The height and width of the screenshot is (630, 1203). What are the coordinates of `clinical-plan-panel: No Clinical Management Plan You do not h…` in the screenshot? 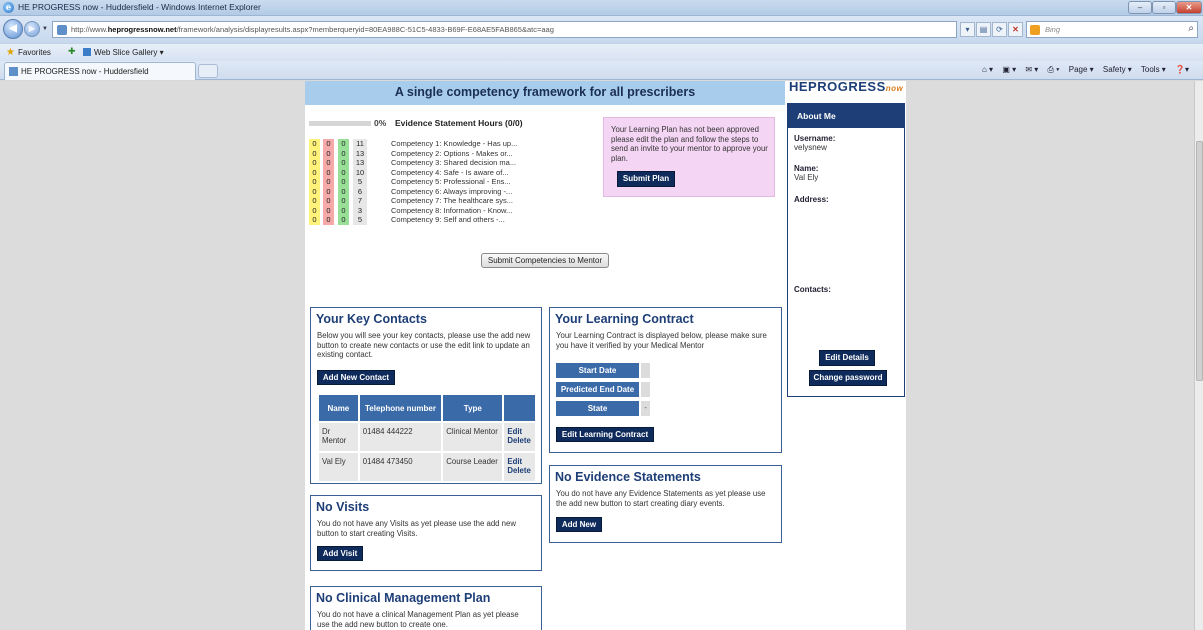 It's located at (426, 608).